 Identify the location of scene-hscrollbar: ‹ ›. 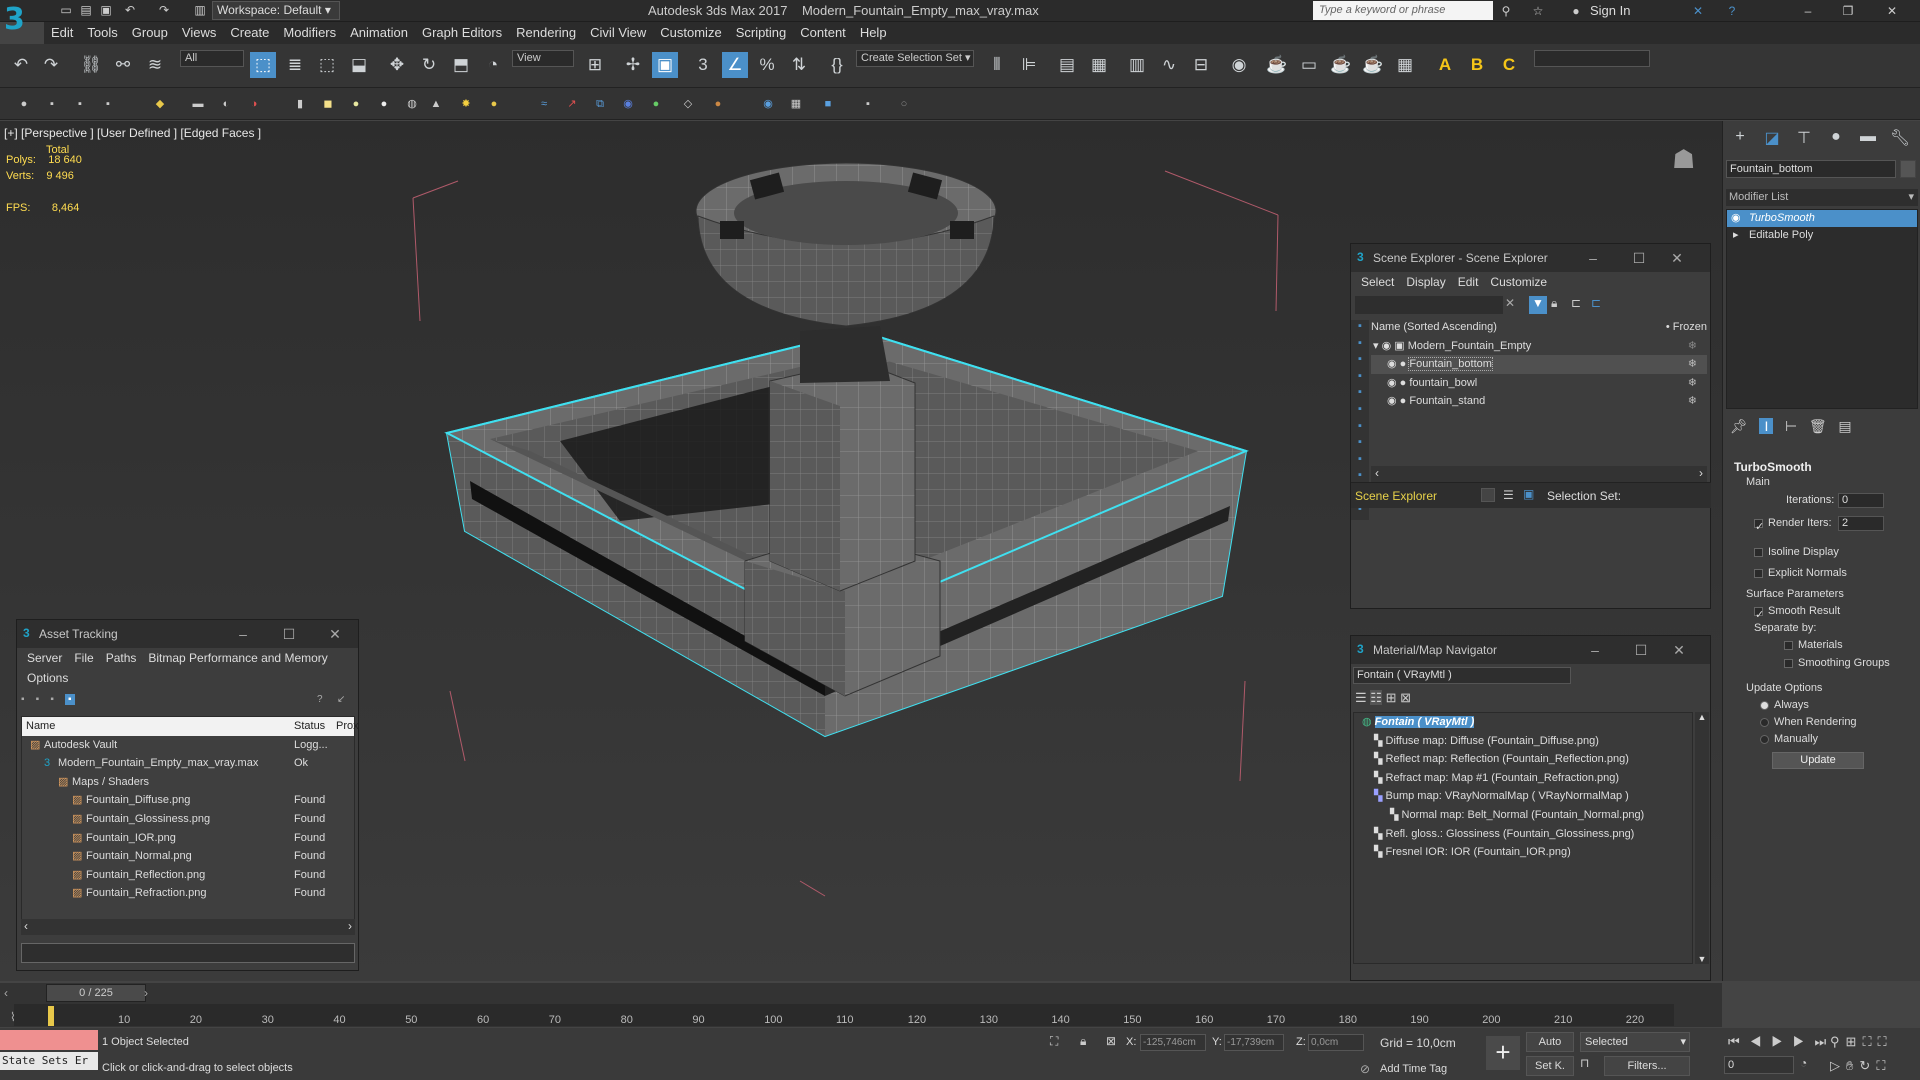
(1539, 474).